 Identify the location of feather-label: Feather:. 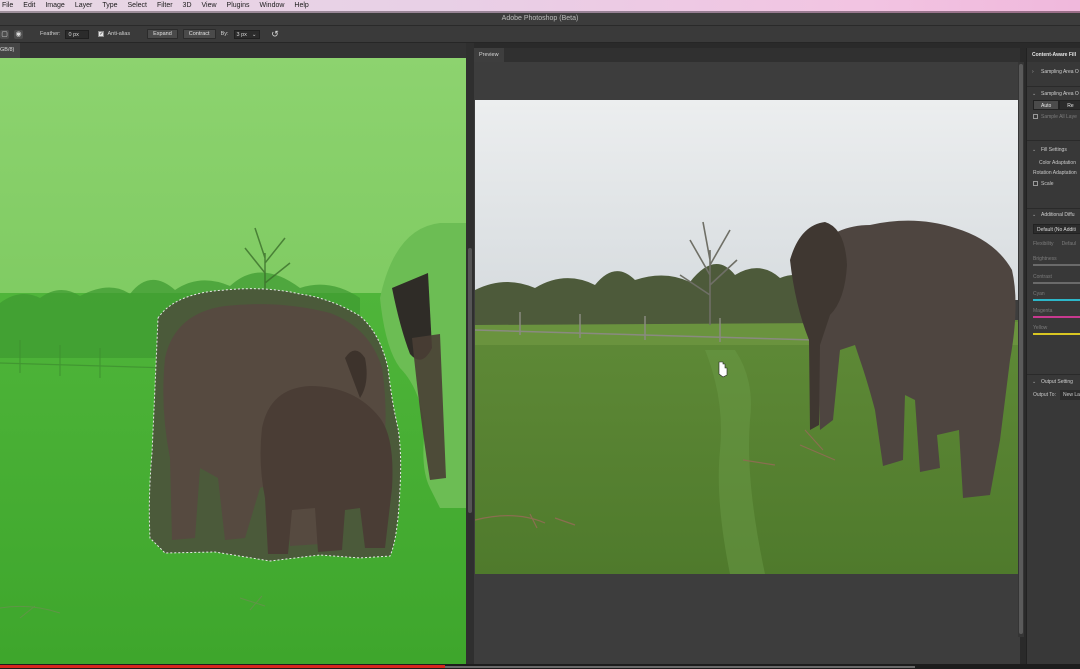
(50, 34).